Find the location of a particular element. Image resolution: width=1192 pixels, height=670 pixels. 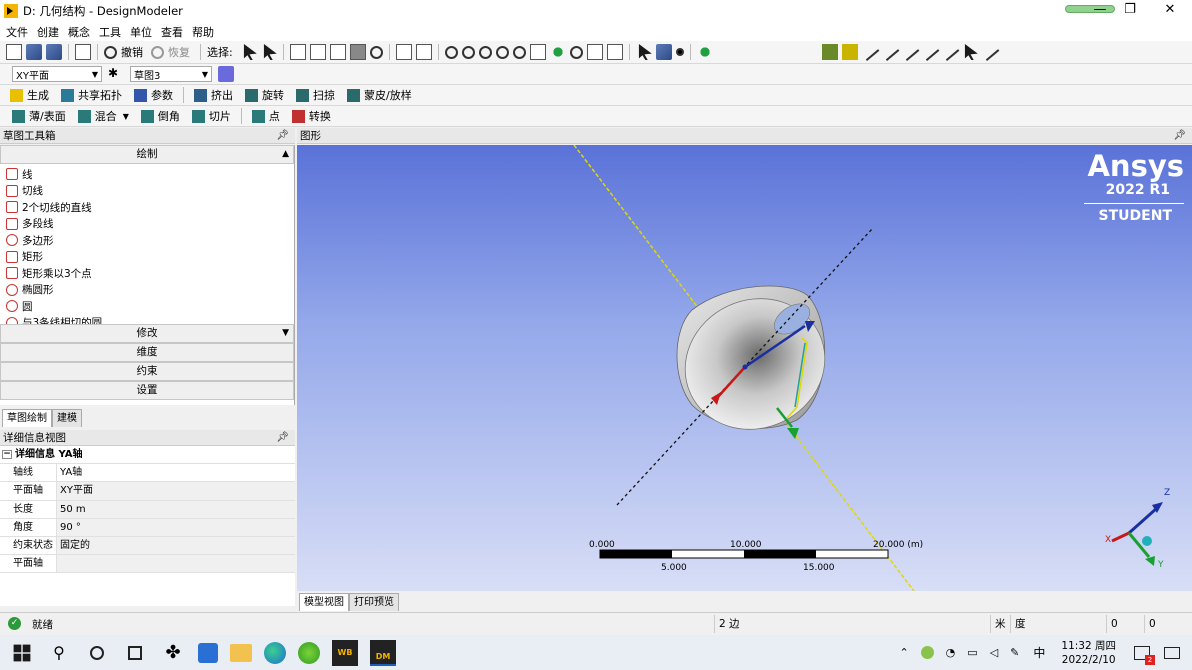

details-row: 平面轴 is located at coordinates (147, 564).